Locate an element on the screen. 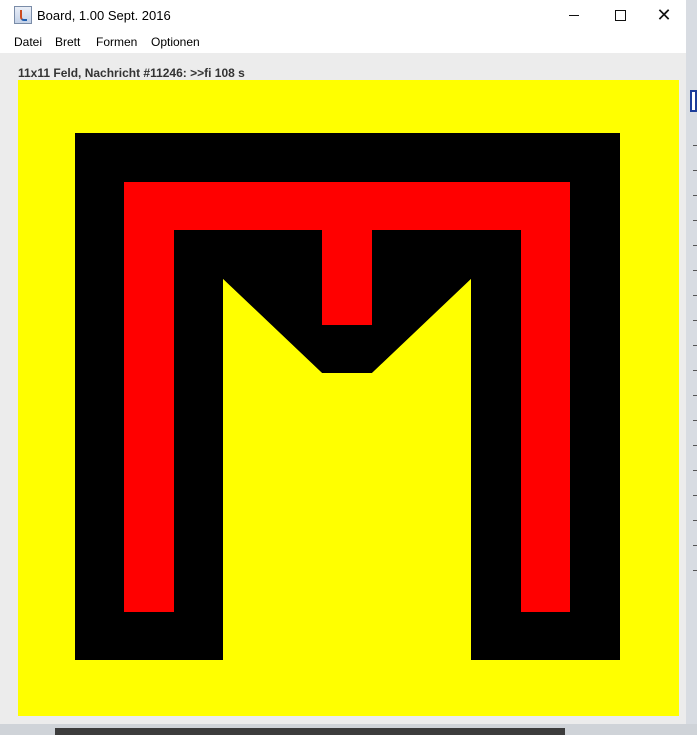  menu-brett: Brett is located at coordinates (67, 42).